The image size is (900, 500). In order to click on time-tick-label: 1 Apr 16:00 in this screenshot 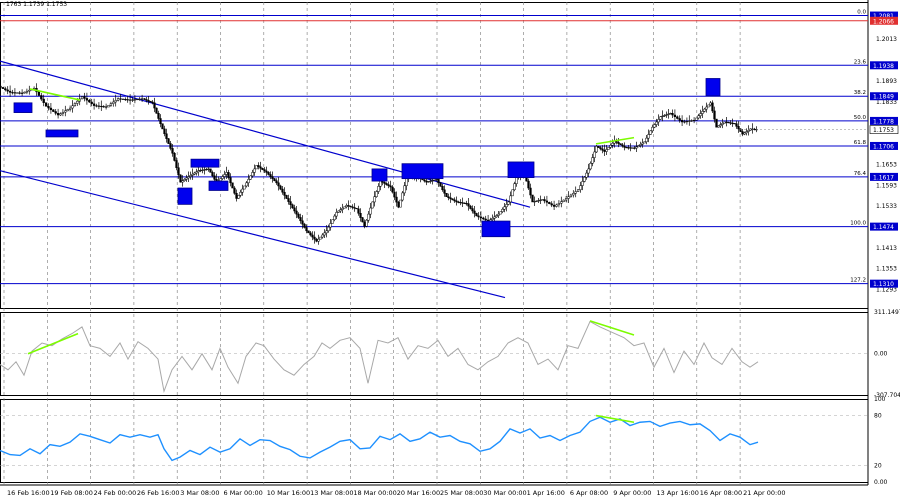, I will do `click(546, 493)`.